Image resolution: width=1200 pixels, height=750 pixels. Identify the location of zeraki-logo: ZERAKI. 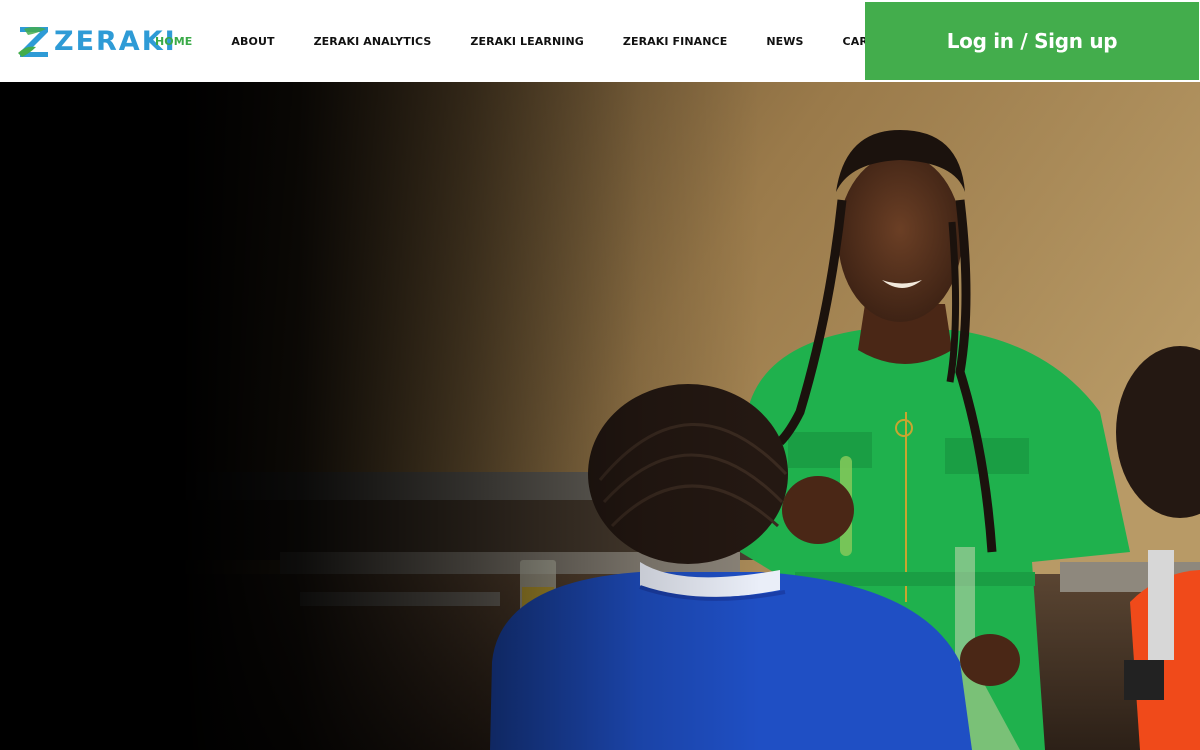
(96, 41).